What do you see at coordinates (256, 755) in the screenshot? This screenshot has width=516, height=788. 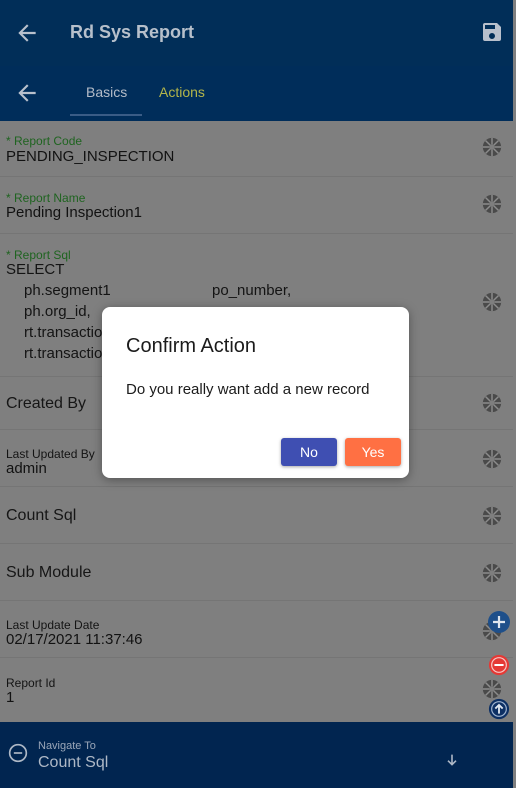 I see `bottom-nav: Navigate To Count Sql` at bounding box center [256, 755].